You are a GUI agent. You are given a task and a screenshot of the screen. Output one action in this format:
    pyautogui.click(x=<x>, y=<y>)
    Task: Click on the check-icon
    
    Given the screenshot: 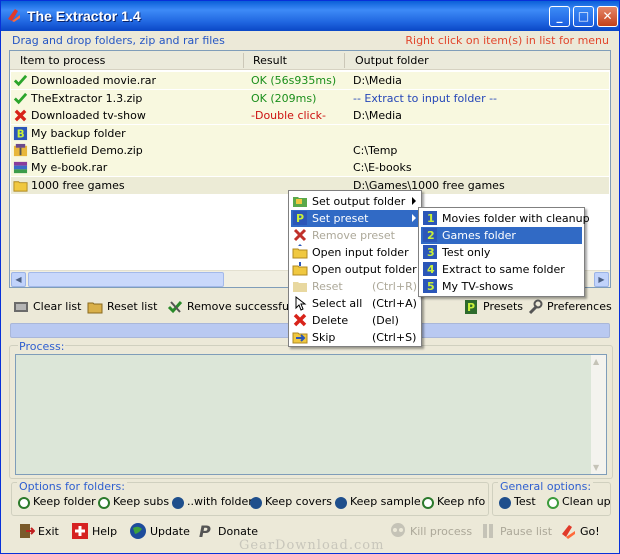 What is the action you would take?
    pyautogui.click(x=20, y=80)
    